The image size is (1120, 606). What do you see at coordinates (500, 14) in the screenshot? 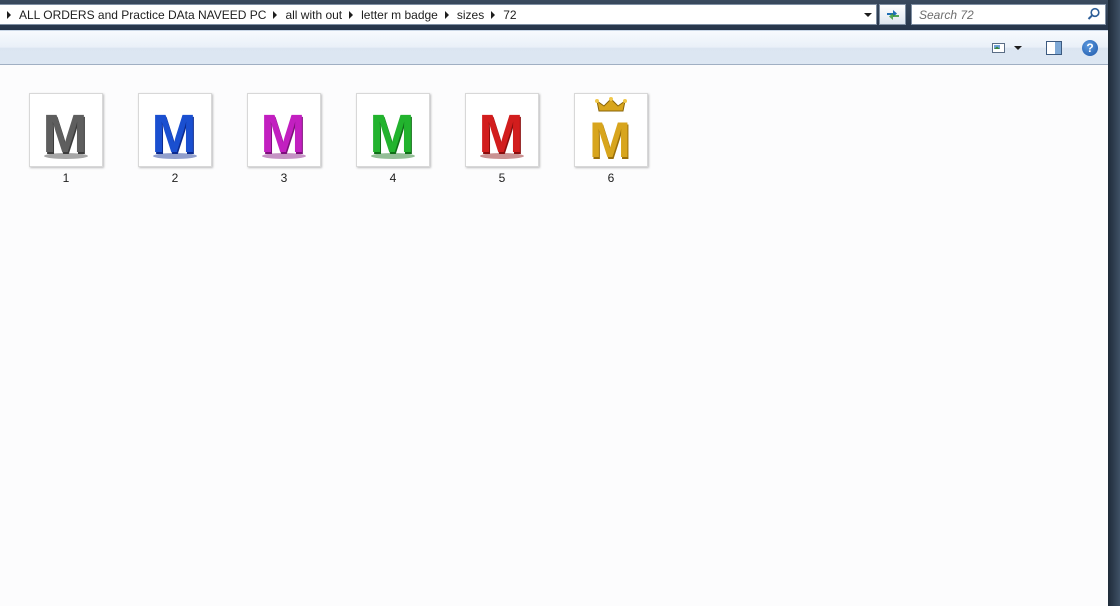
I see `breadcrumb-item: 72` at bounding box center [500, 14].